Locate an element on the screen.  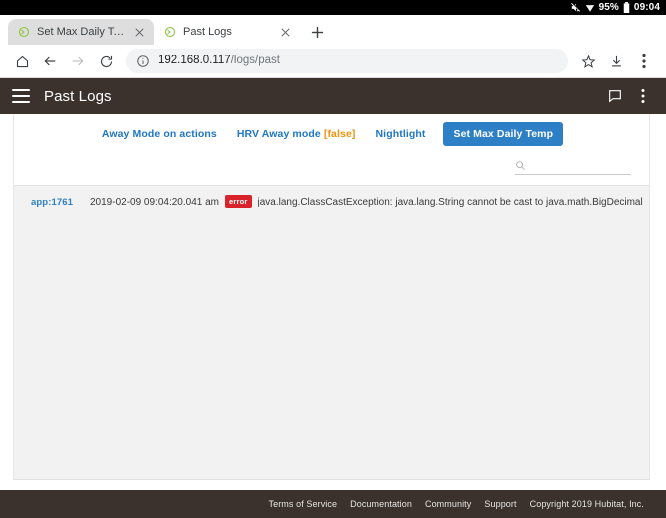
search-row is located at coordinates (331, 168).